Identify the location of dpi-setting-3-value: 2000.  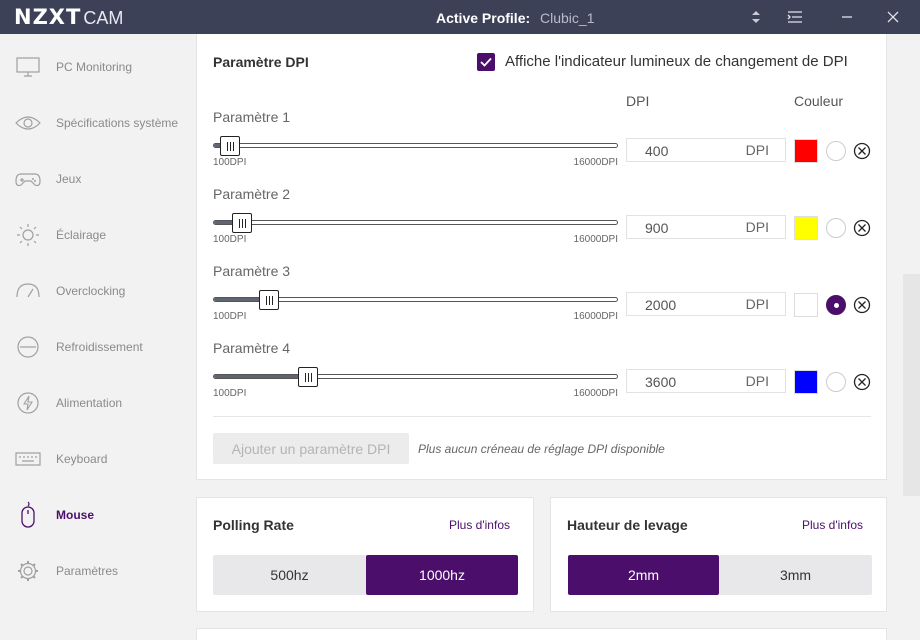
(661, 305).